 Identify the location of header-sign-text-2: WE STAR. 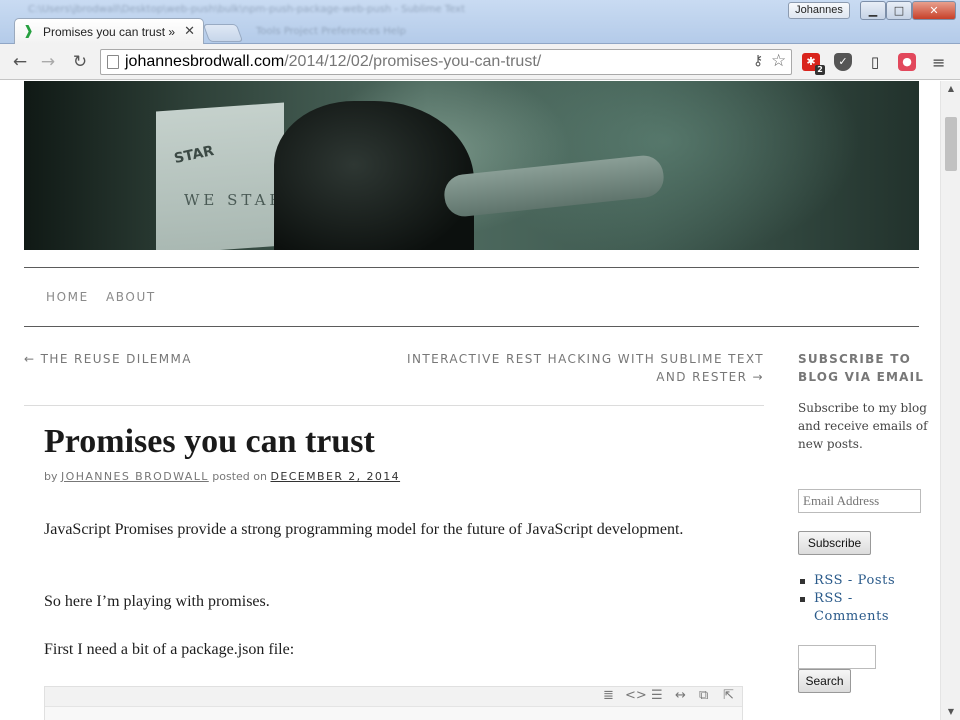
(234, 200).